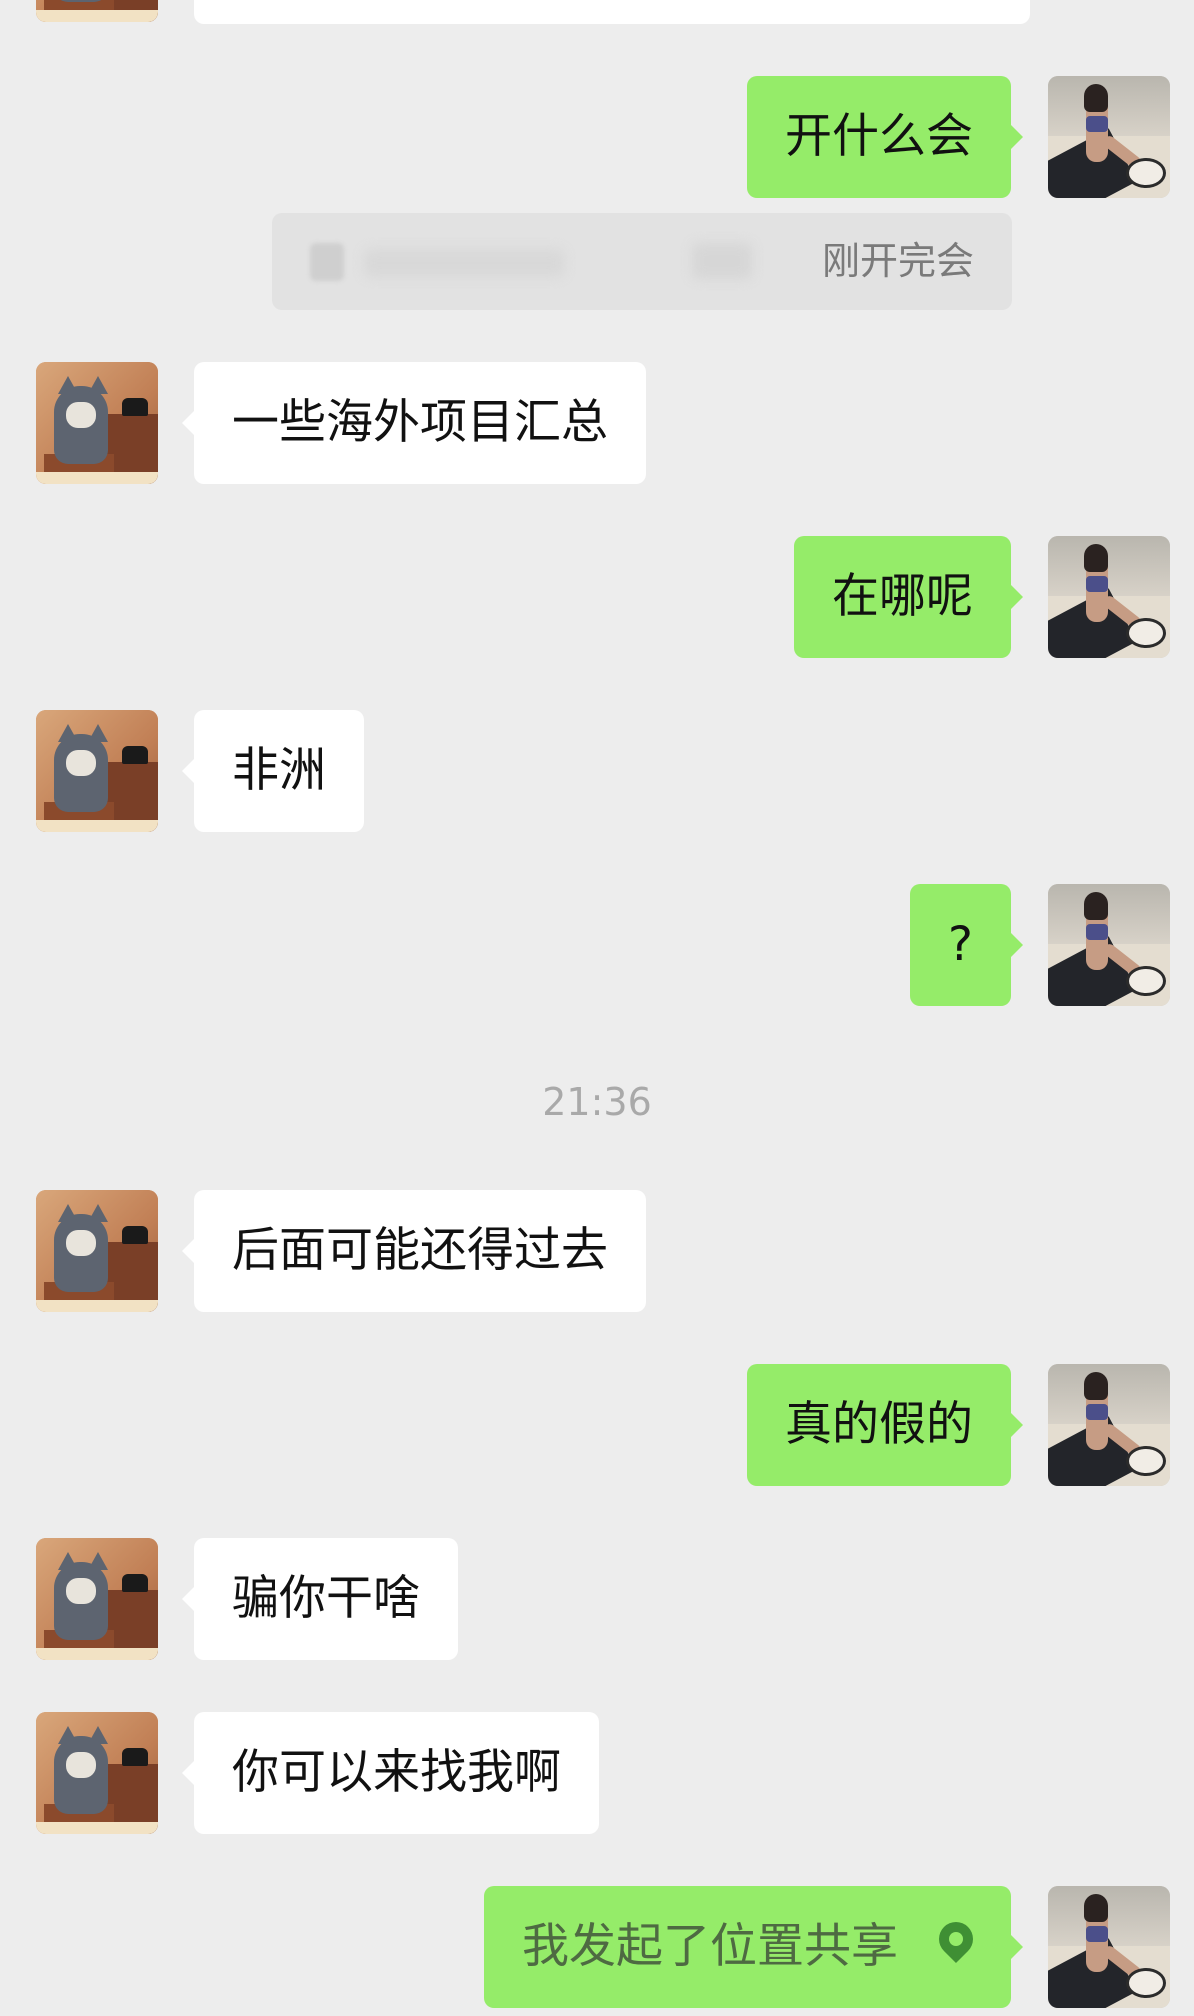  What do you see at coordinates (327, 262) in the screenshot?
I see `blurred-image-icon` at bounding box center [327, 262].